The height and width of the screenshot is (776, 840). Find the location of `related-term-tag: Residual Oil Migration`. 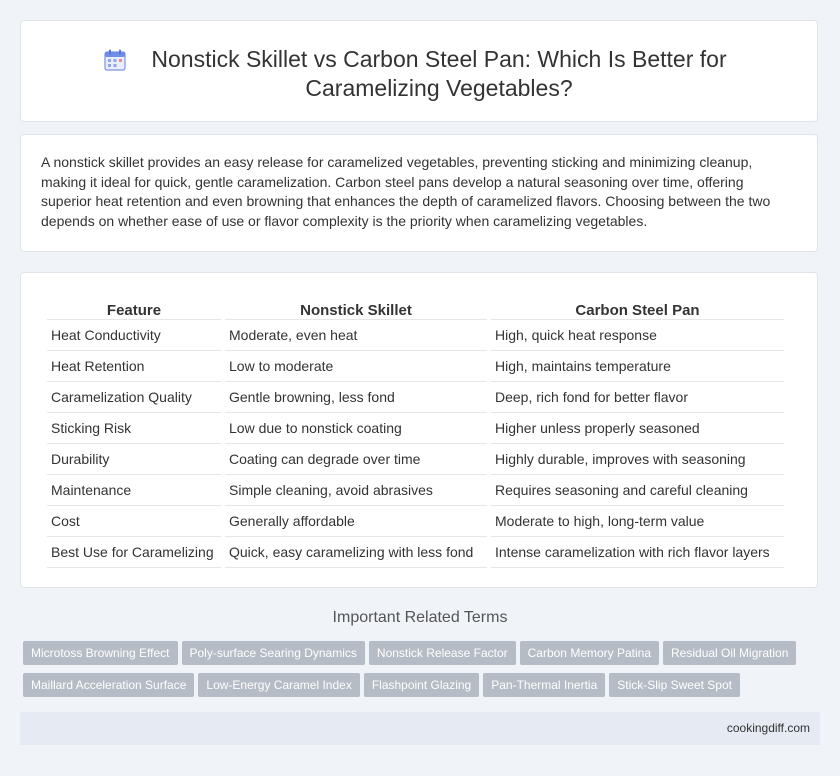

related-term-tag: Residual Oil Migration is located at coordinates (730, 653).